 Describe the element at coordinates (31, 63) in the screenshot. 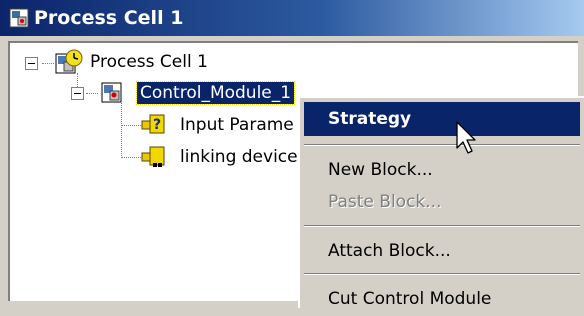

I see `collapse-toggle-root` at that location.